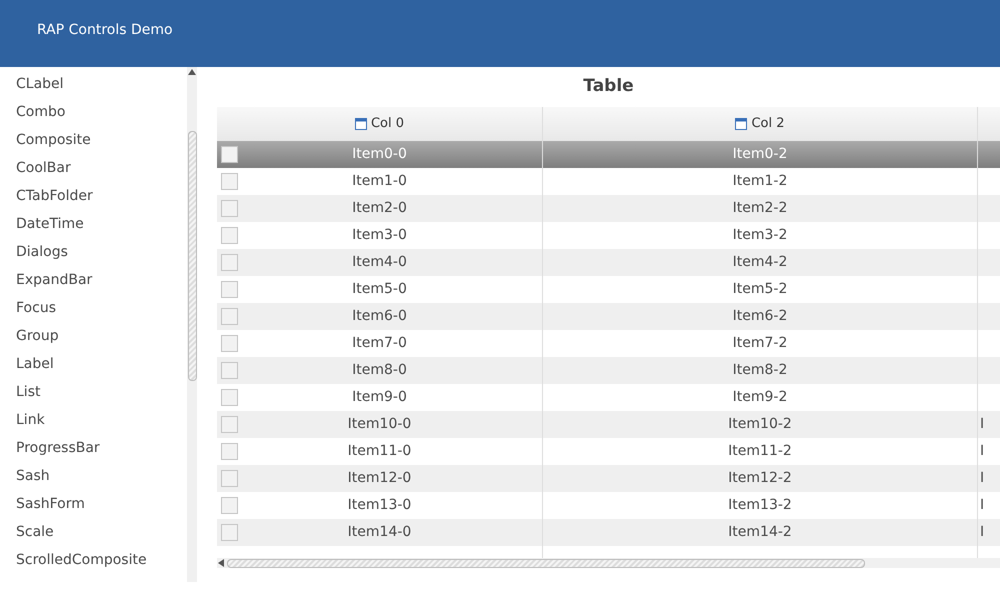 This screenshot has height=600, width=1000. Describe the element at coordinates (379, 370) in the screenshot. I see `table-cell-text: Item8-0` at that location.